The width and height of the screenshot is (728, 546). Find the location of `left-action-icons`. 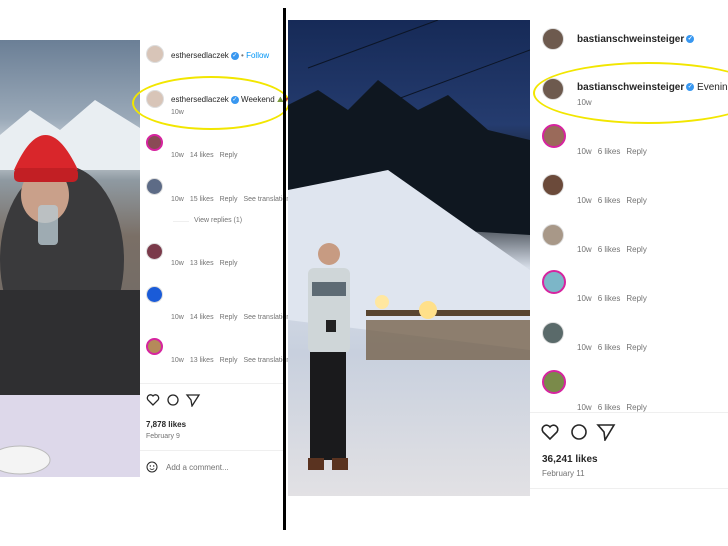

left-action-icons is located at coordinates (173, 401).